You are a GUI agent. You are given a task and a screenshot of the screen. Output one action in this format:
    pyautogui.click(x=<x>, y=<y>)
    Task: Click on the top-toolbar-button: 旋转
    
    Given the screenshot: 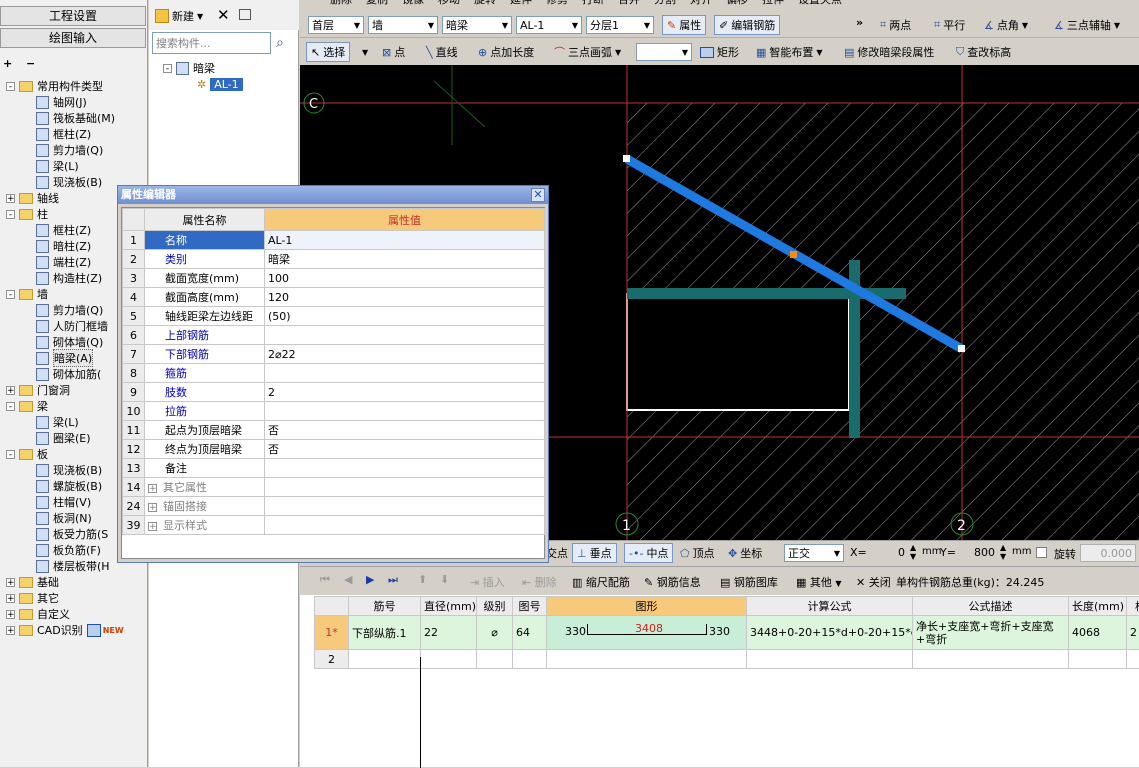 What is the action you would take?
    pyautogui.click(x=485, y=3)
    